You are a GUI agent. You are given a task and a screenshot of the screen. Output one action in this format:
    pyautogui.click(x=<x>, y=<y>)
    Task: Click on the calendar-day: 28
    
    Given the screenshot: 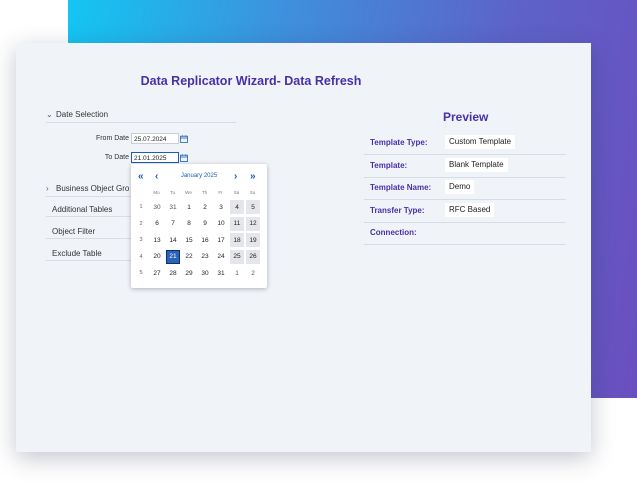 What is the action you would take?
    pyautogui.click(x=173, y=273)
    